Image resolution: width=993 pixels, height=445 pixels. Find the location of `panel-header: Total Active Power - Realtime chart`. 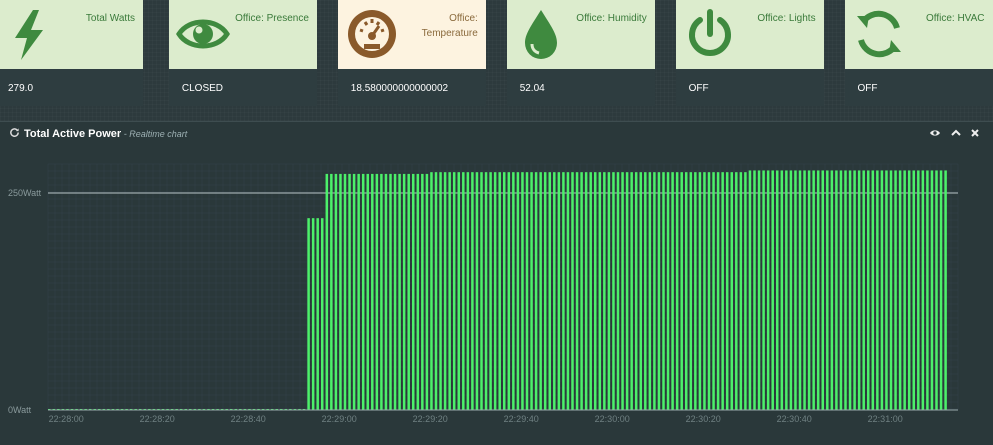

panel-header: Total Active Power - Realtime chart is located at coordinates (496, 133).